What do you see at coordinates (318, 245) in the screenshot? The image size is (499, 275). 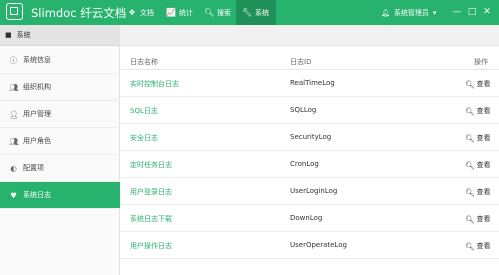 I see `log-id: UserOperateLog` at bounding box center [318, 245].